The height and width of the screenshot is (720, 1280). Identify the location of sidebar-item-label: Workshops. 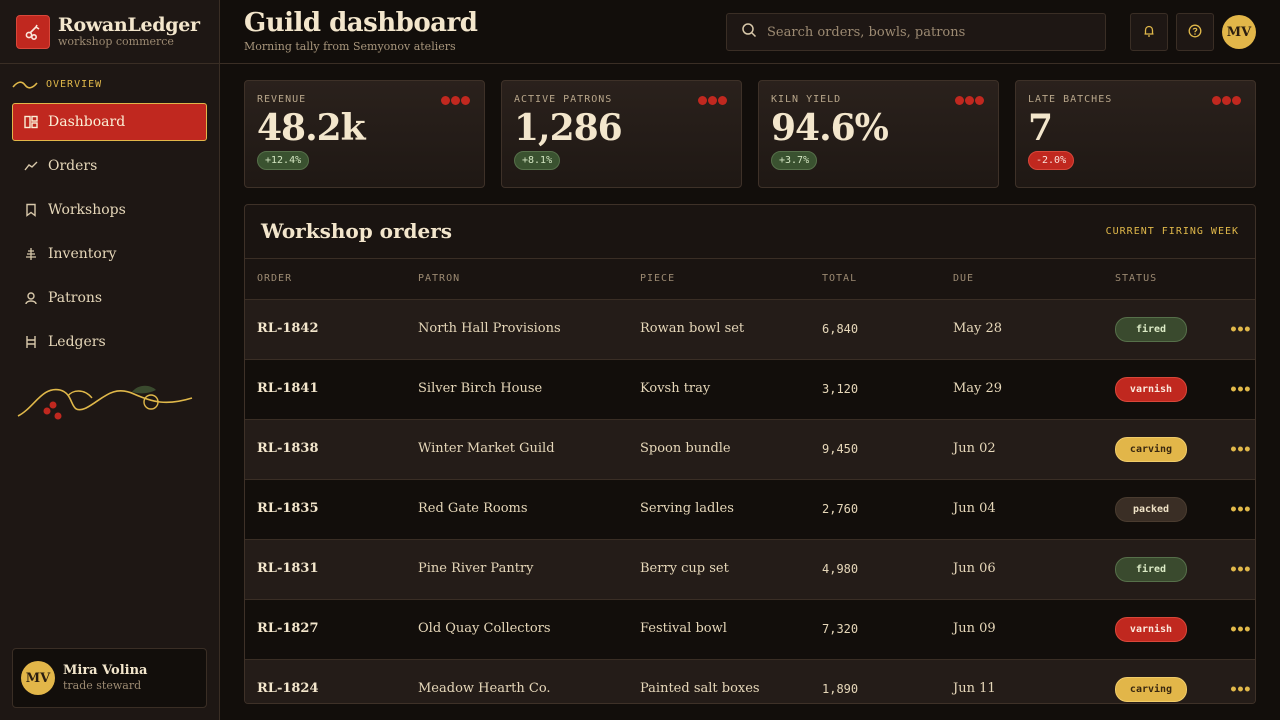
(87, 210).